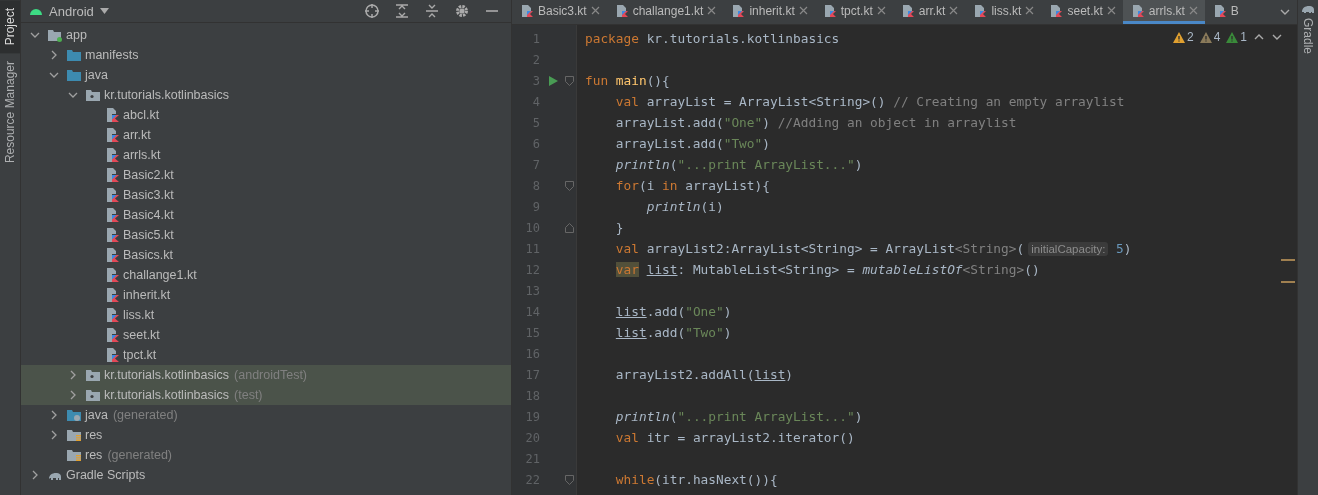 This screenshot has height=495, width=1318. I want to click on tree-item: arrls.kt, so click(266, 155).